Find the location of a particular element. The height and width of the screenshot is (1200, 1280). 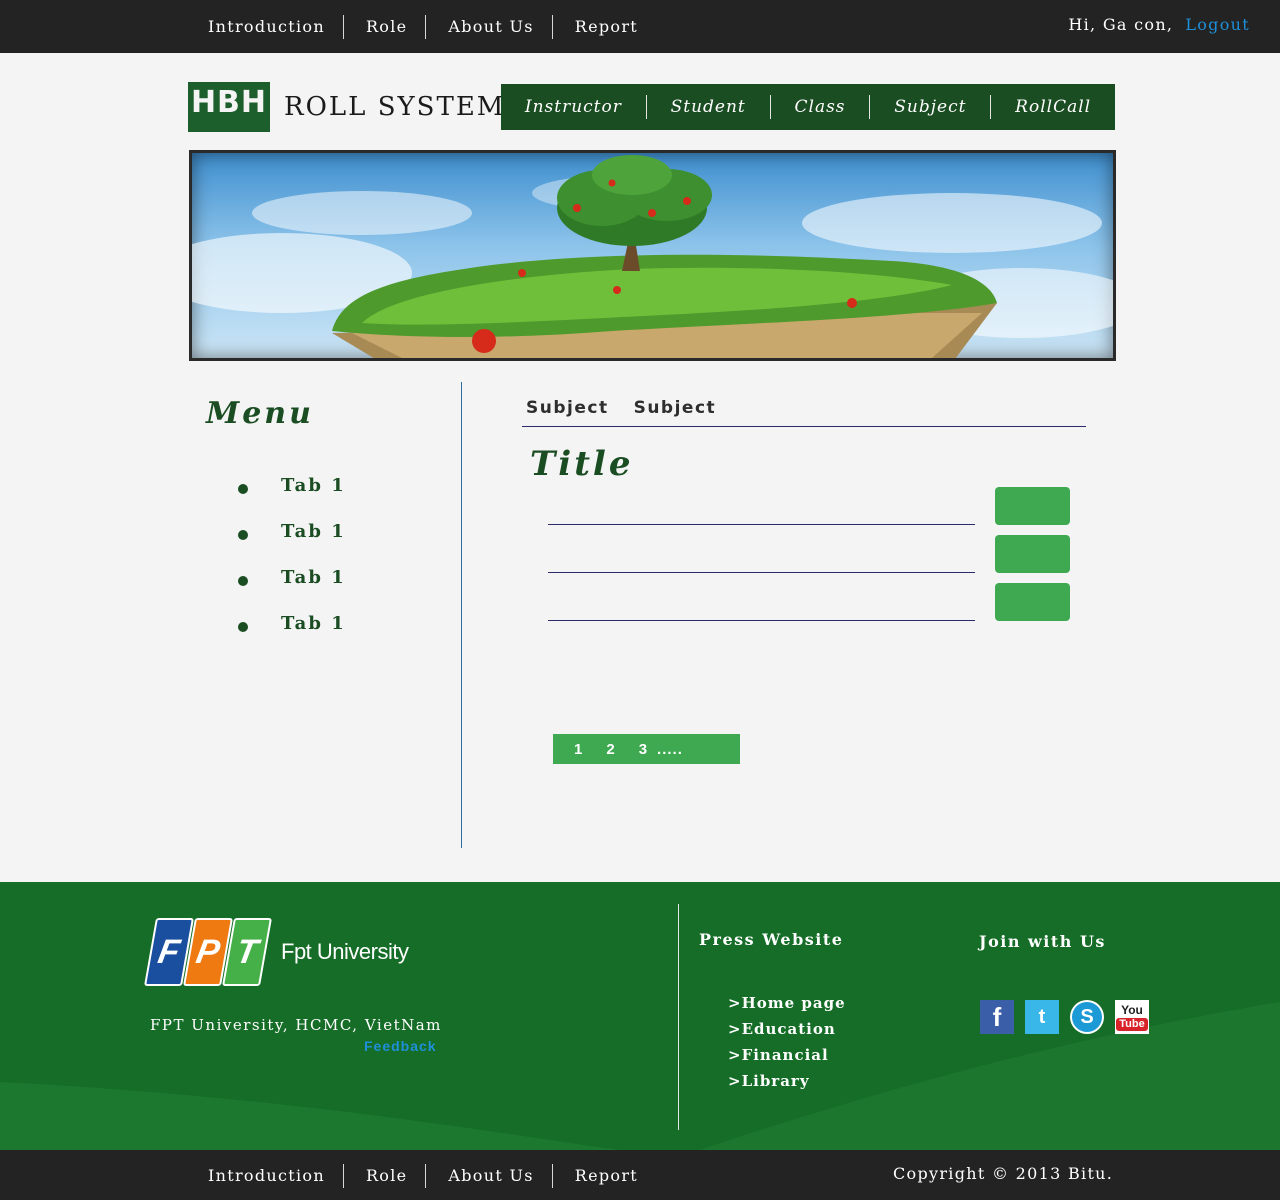

hero-banner is located at coordinates (652, 255).